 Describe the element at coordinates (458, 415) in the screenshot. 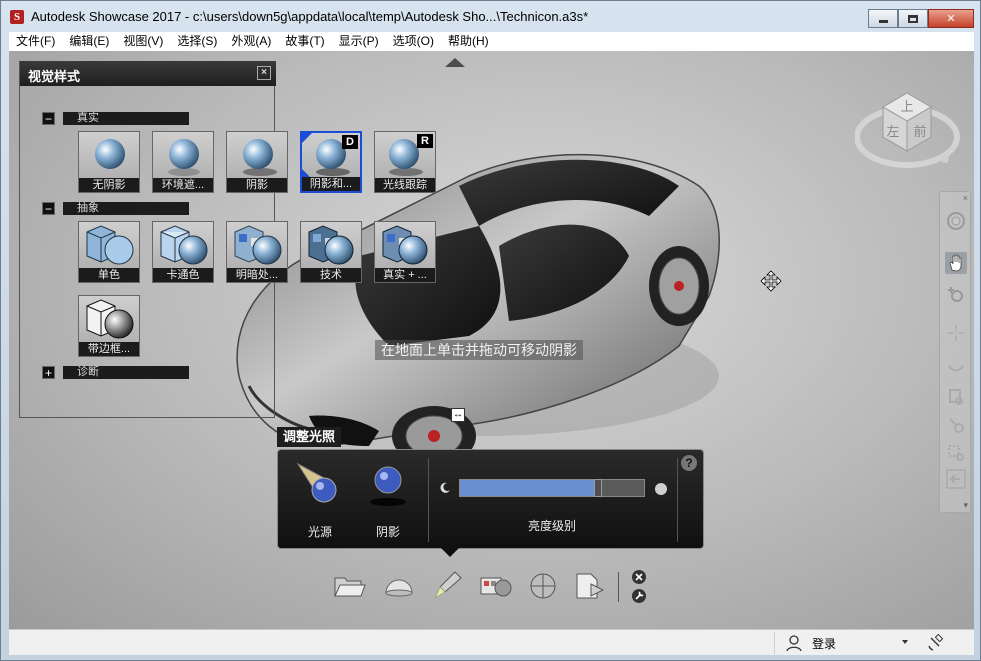

I see `resize-handle-icon: ↔` at that location.